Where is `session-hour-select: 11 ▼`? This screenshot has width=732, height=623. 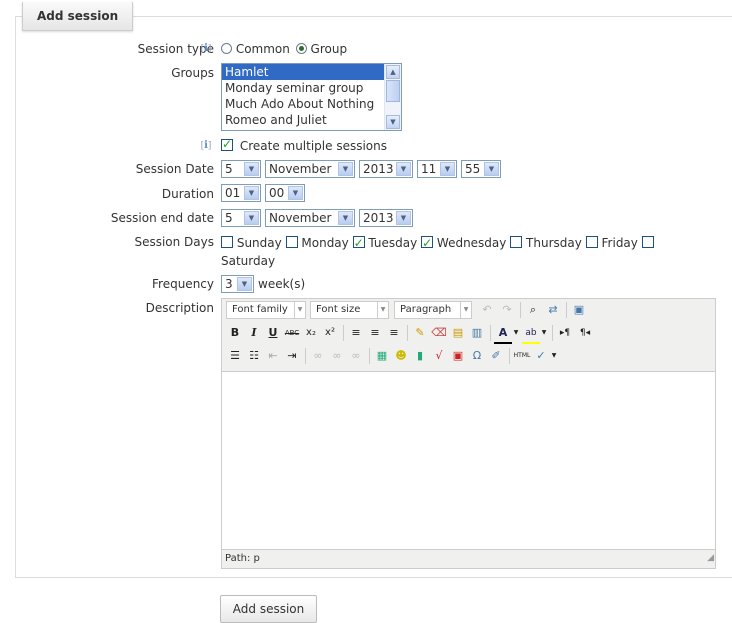
session-hour-select: 11 ▼ is located at coordinates (437, 169).